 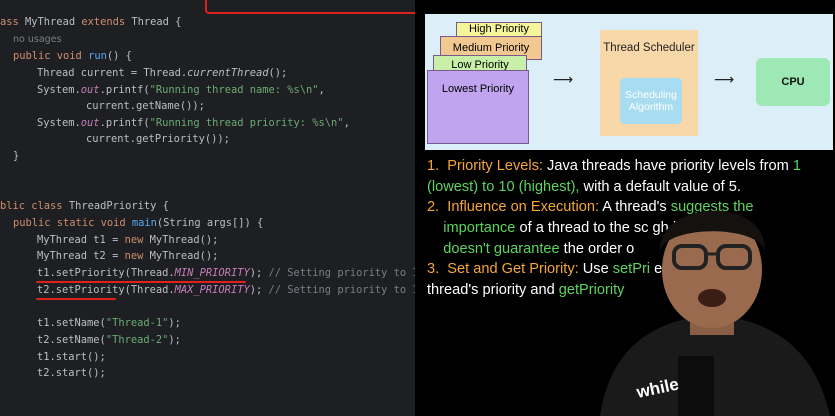 I want to click on cpu-box: CPU, so click(x=793, y=82).